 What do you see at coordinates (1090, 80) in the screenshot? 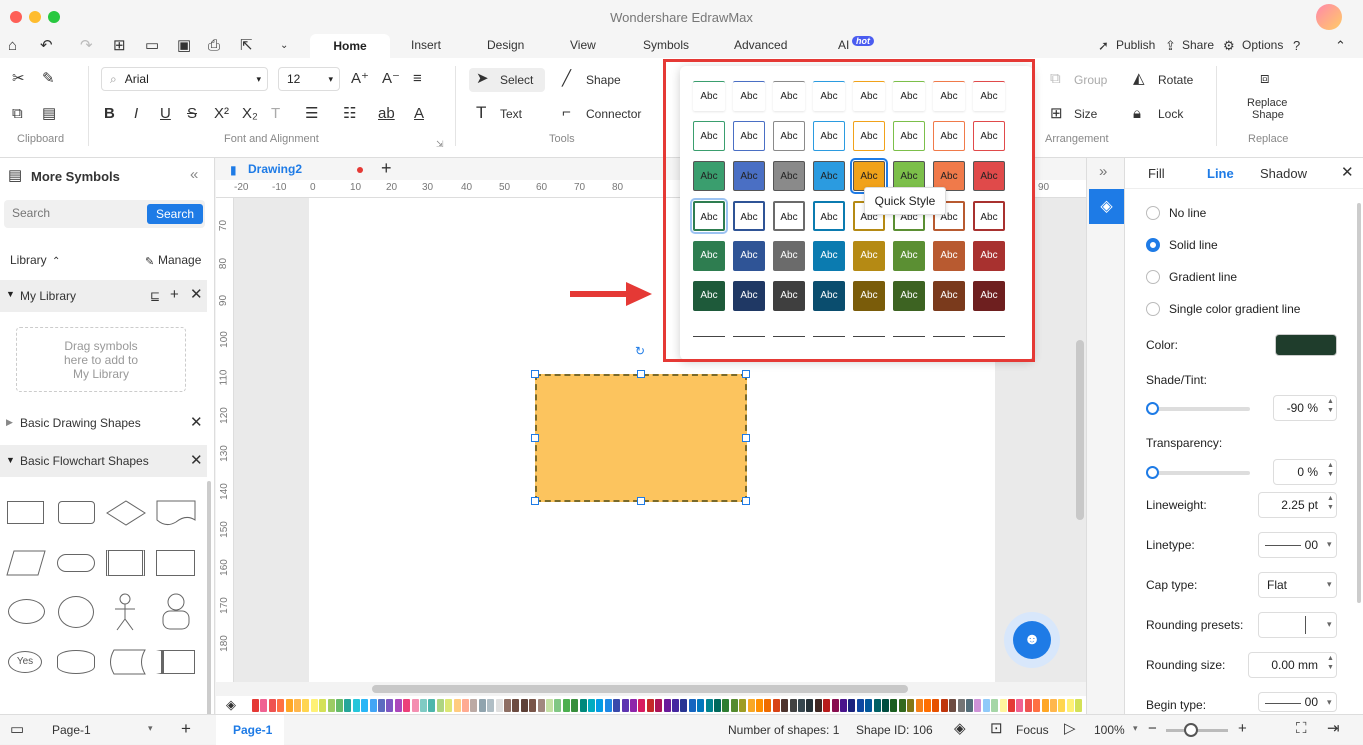
I see `group-button: Group` at bounding box center [1090, 80].